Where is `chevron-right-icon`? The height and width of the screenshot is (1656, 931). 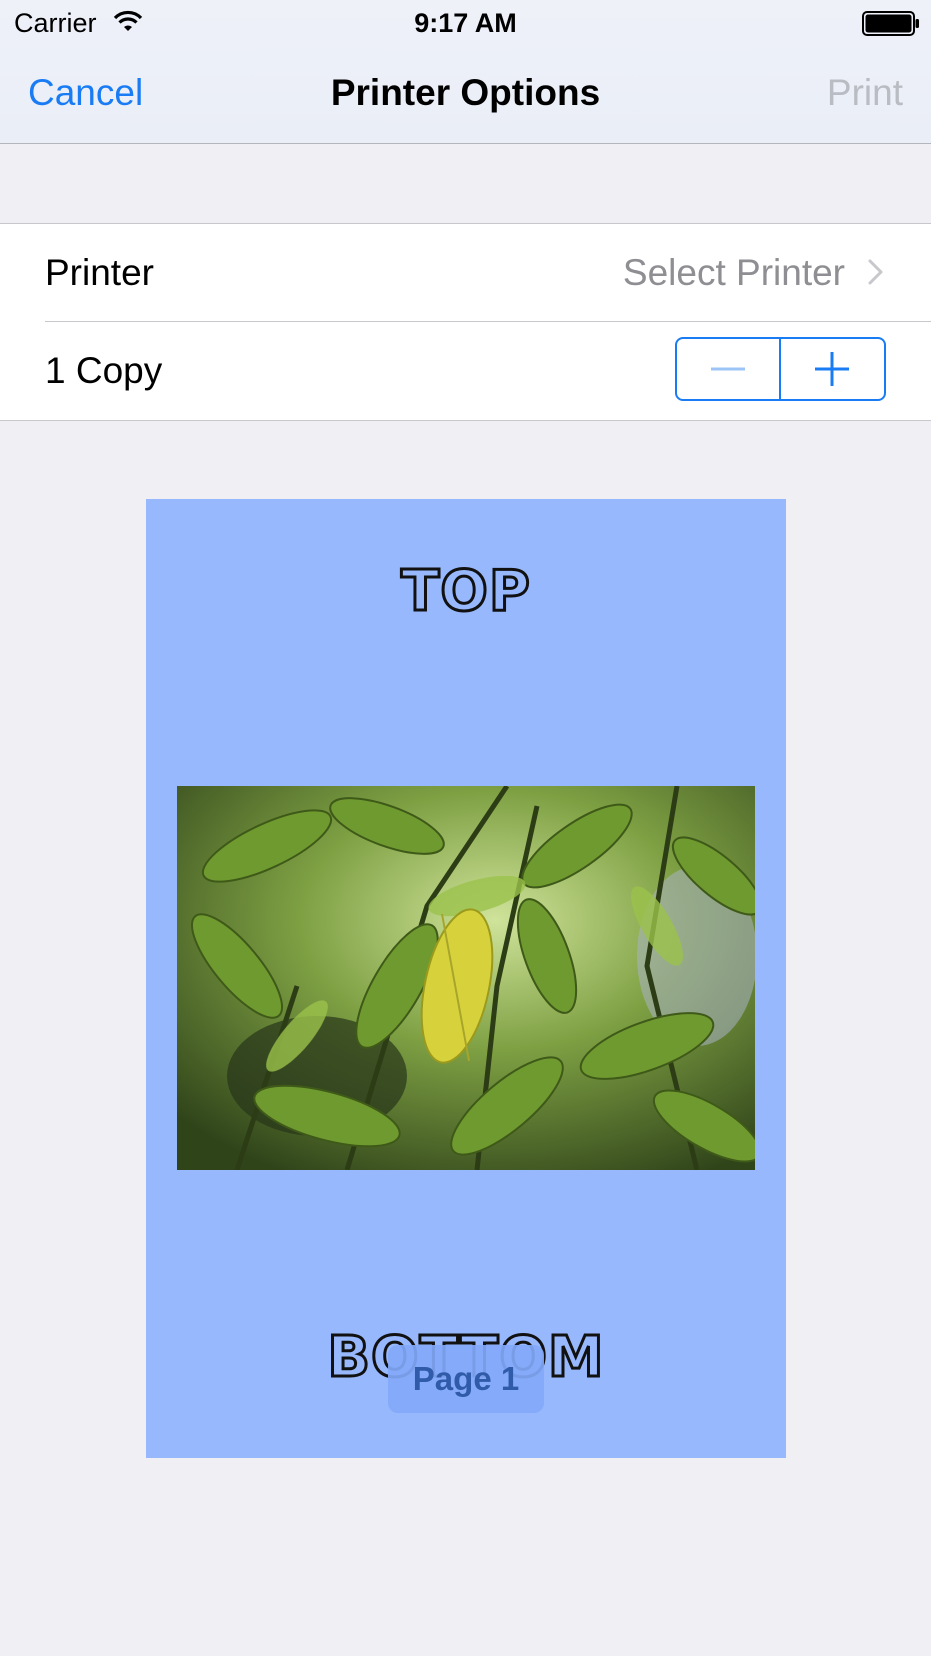
chevron-right-icon is located at coordinates (875, 272).